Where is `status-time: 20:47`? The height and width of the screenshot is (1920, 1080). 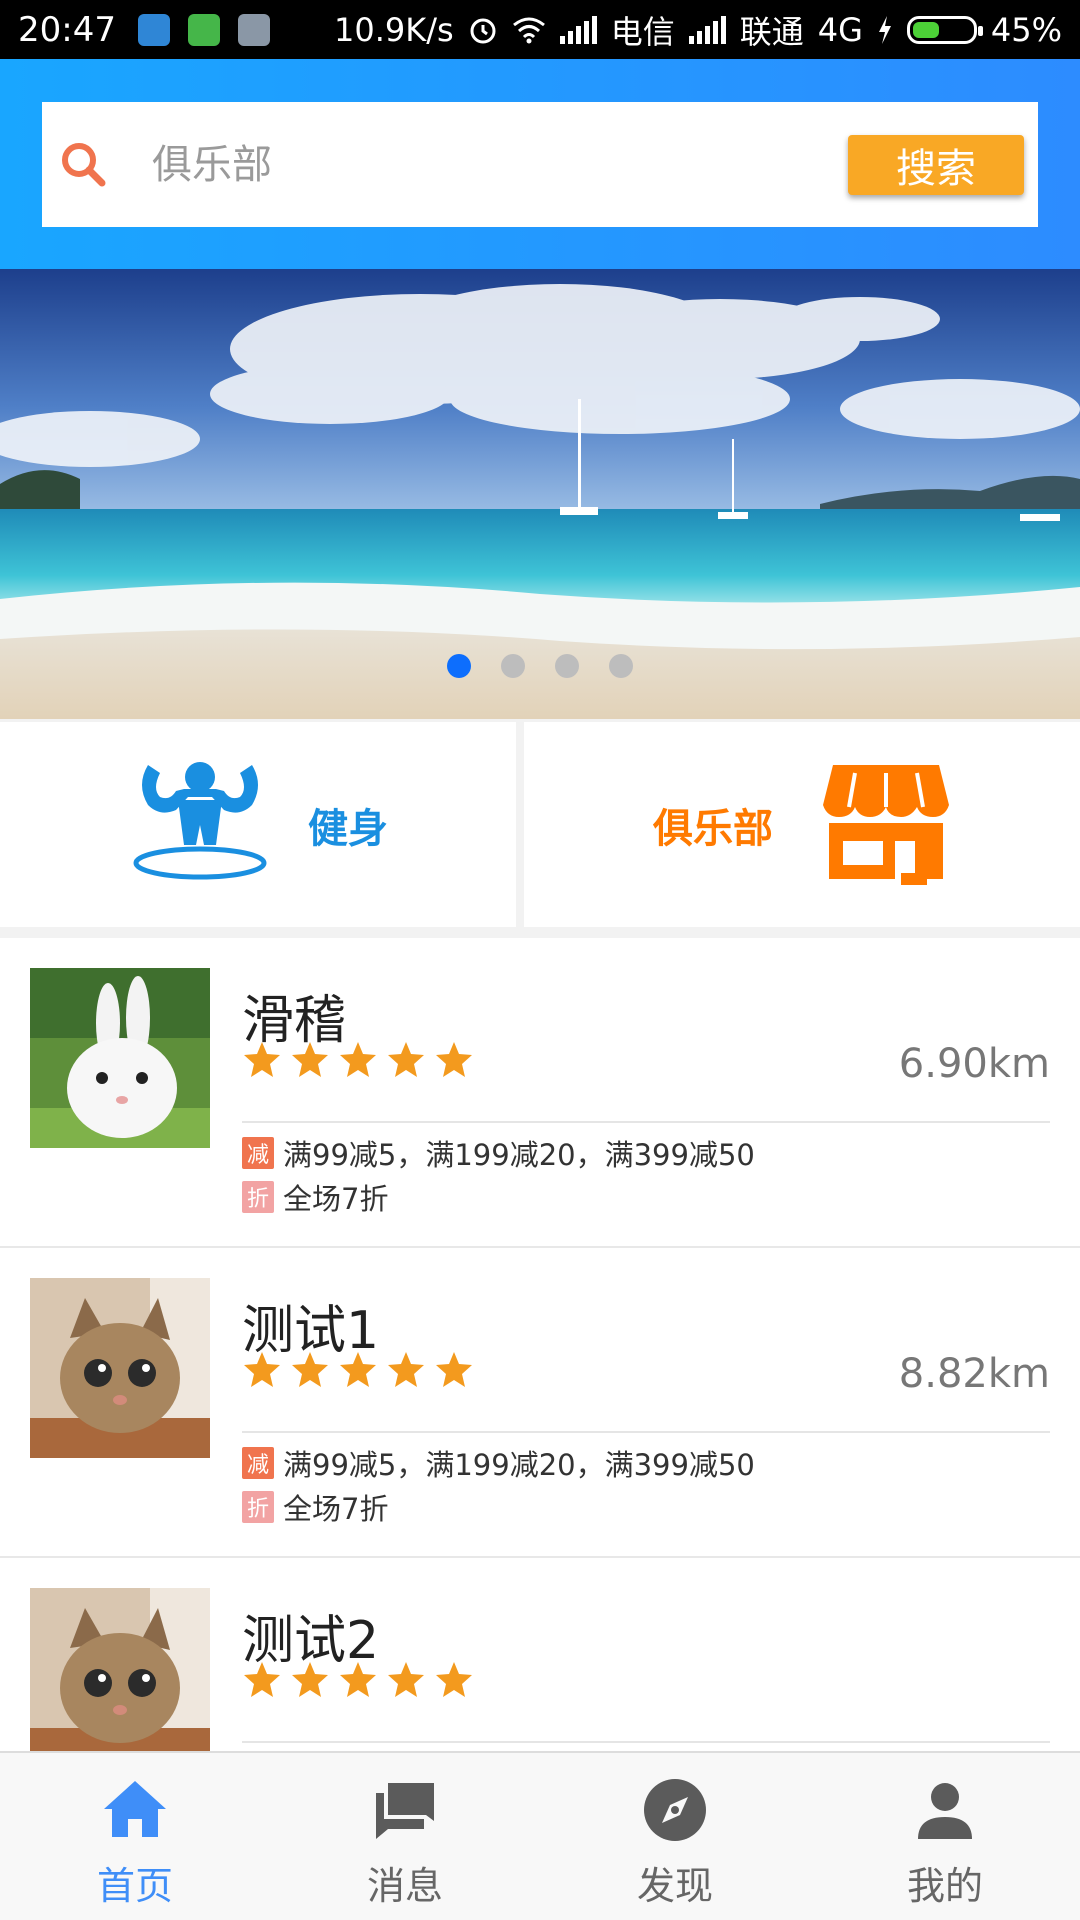 status-time: 20:47 is located at coordinates (67, 29).